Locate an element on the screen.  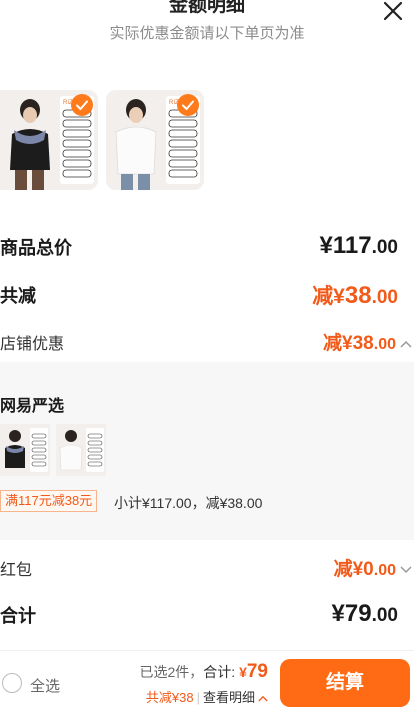
store-discount-row: 店铺优惠 减¥38.00 is located at coordinates (207, 341).